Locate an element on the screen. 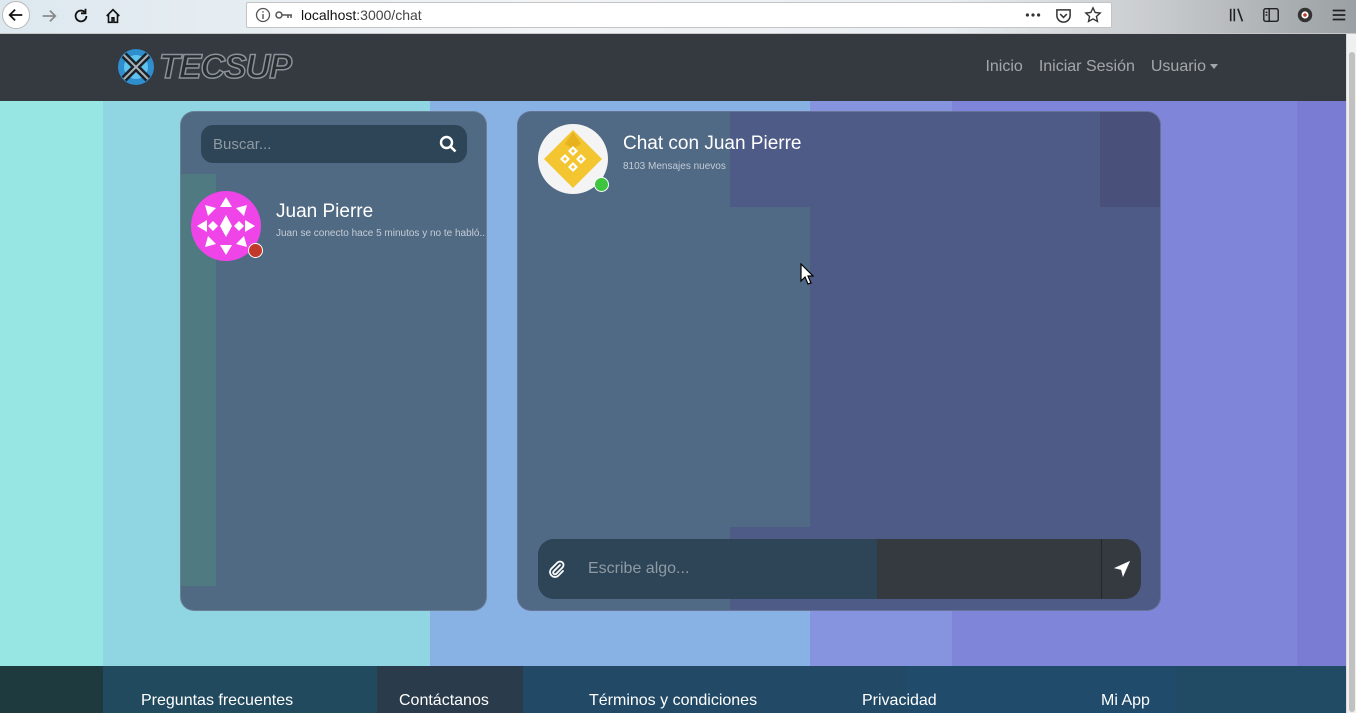  nav-link-inicio: Inicio is located at coordinates (1003, 67).